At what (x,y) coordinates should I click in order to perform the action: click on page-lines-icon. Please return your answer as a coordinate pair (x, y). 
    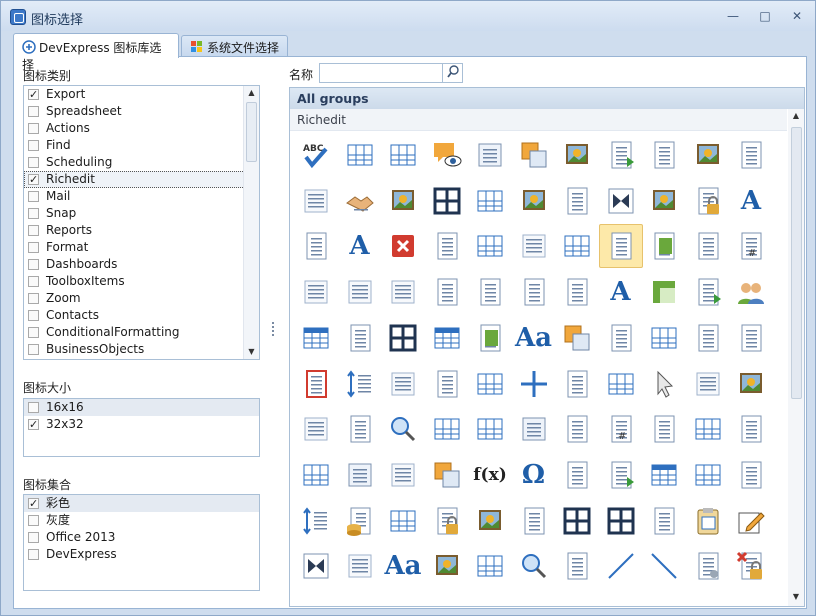
    Looking at the image, I should click on (316, 246).